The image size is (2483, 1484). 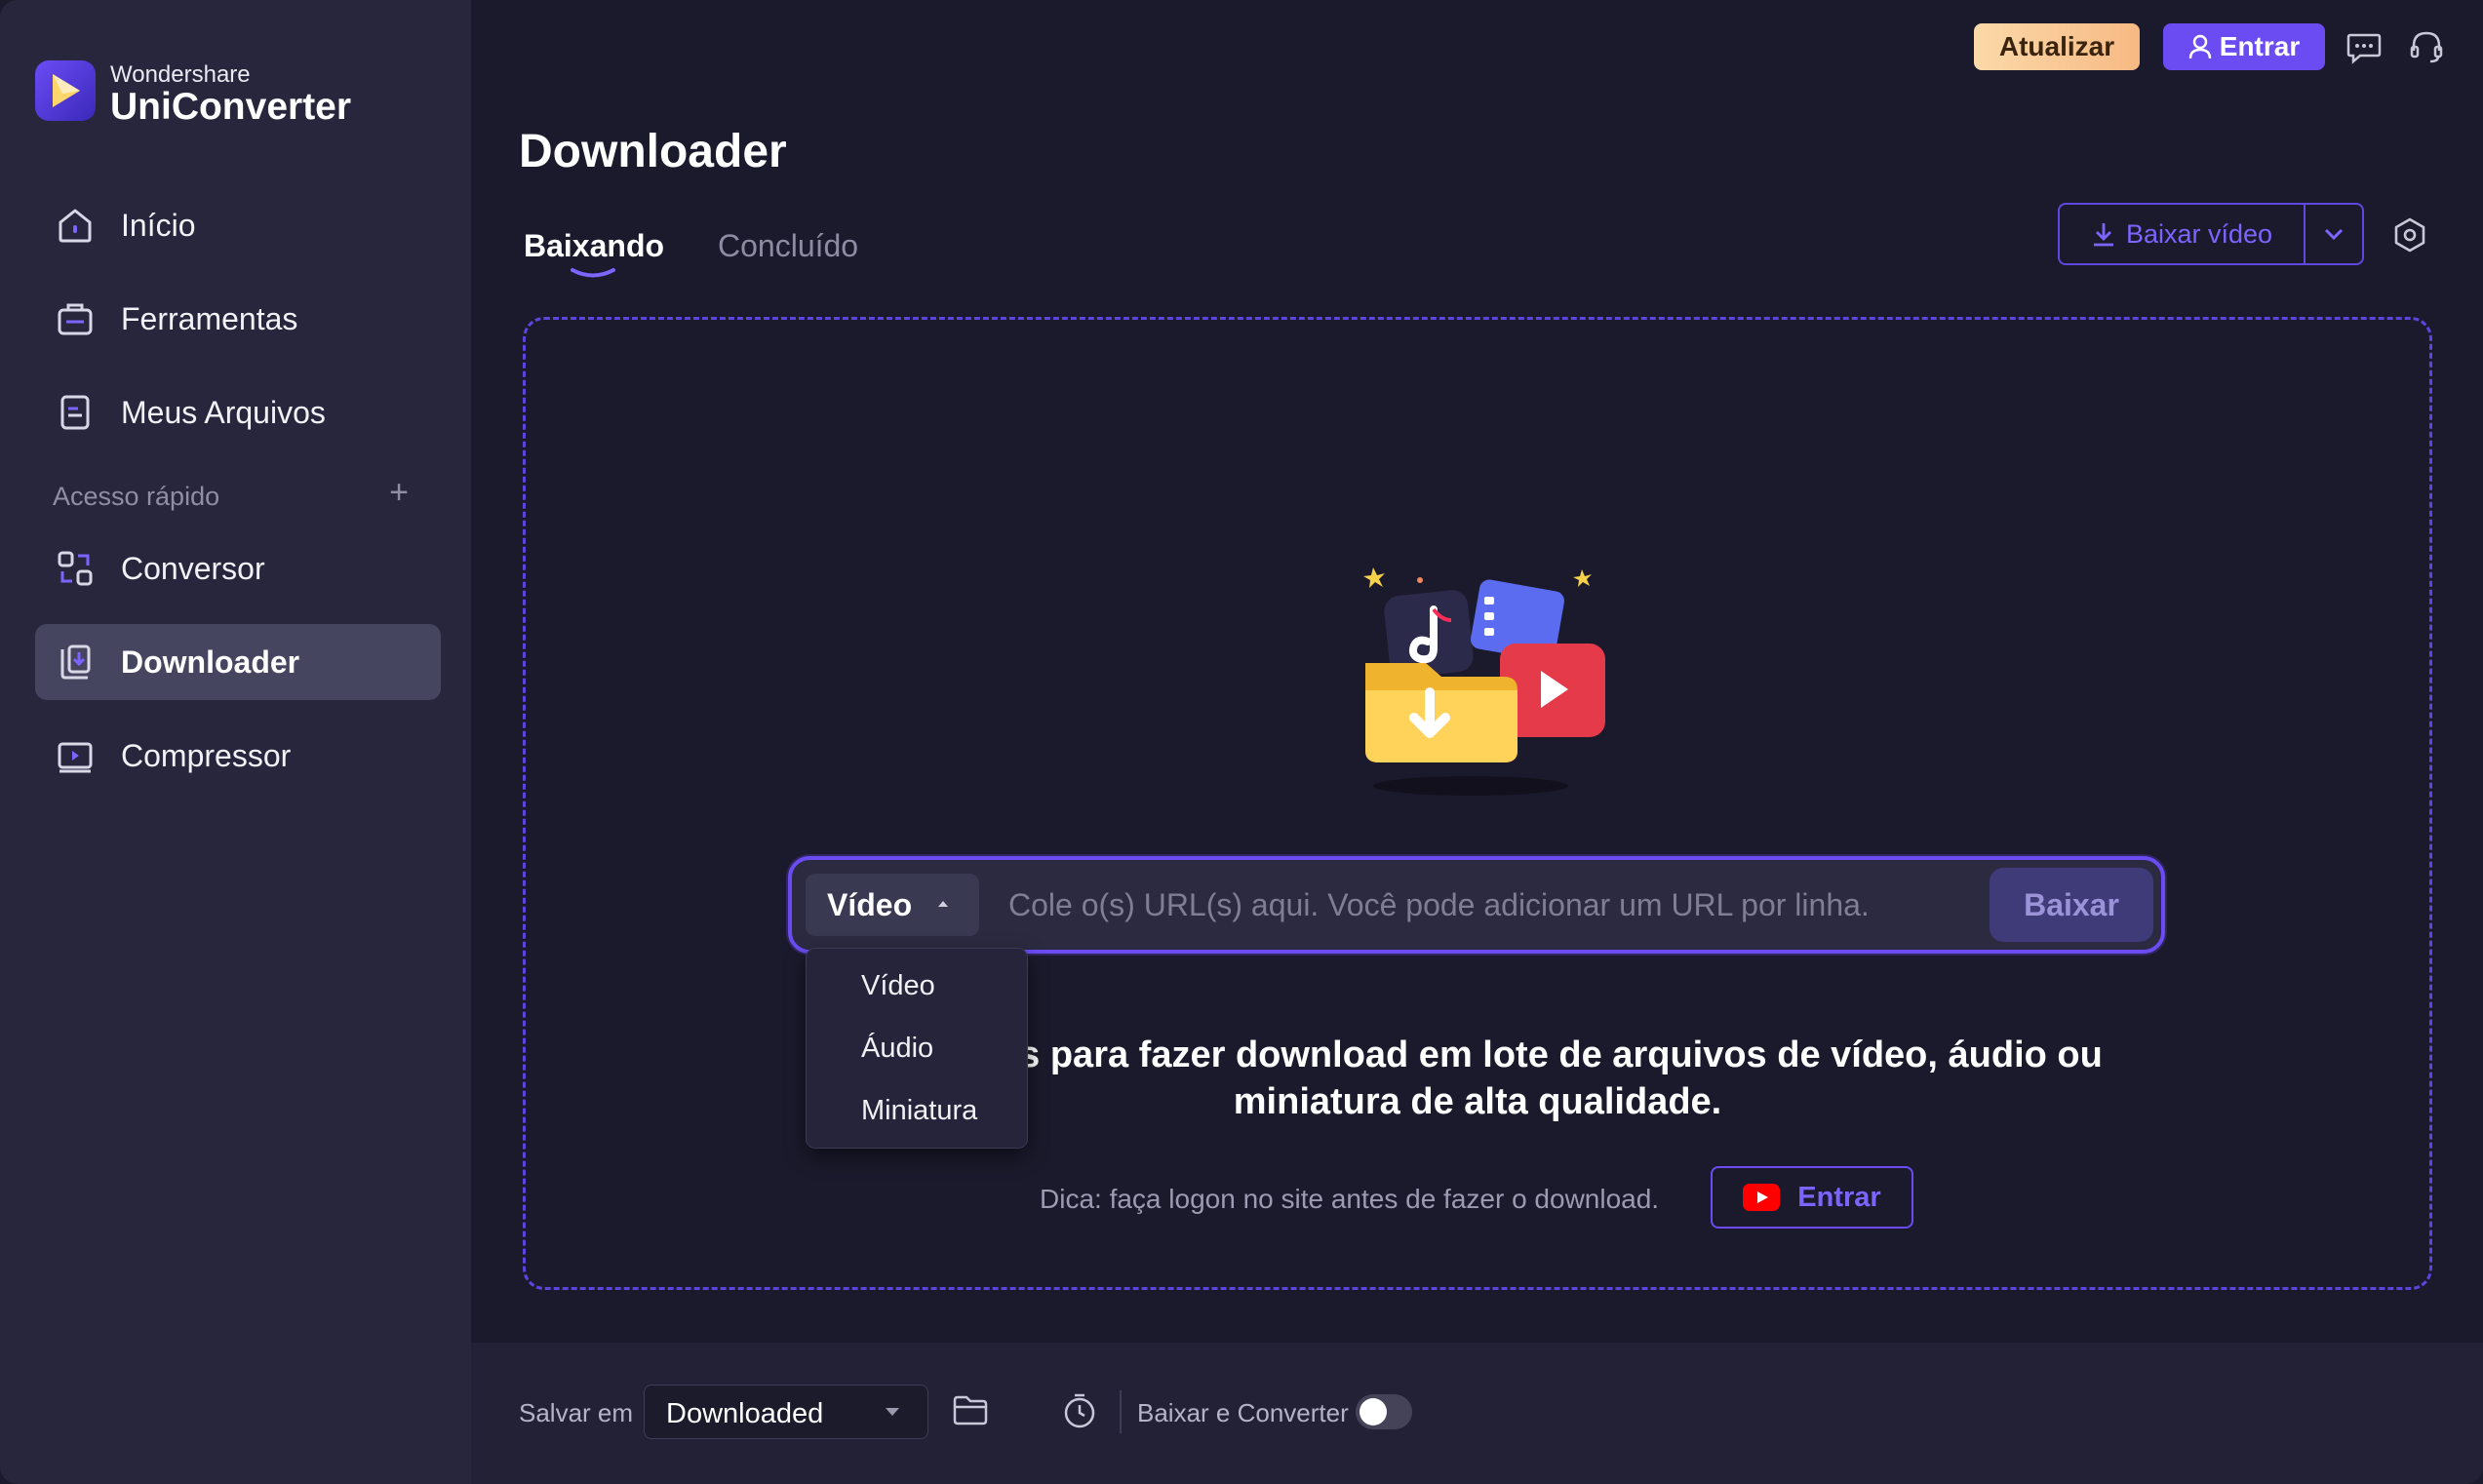 I want to click on brand-product: UniConverter, so click(x=231, y=107).